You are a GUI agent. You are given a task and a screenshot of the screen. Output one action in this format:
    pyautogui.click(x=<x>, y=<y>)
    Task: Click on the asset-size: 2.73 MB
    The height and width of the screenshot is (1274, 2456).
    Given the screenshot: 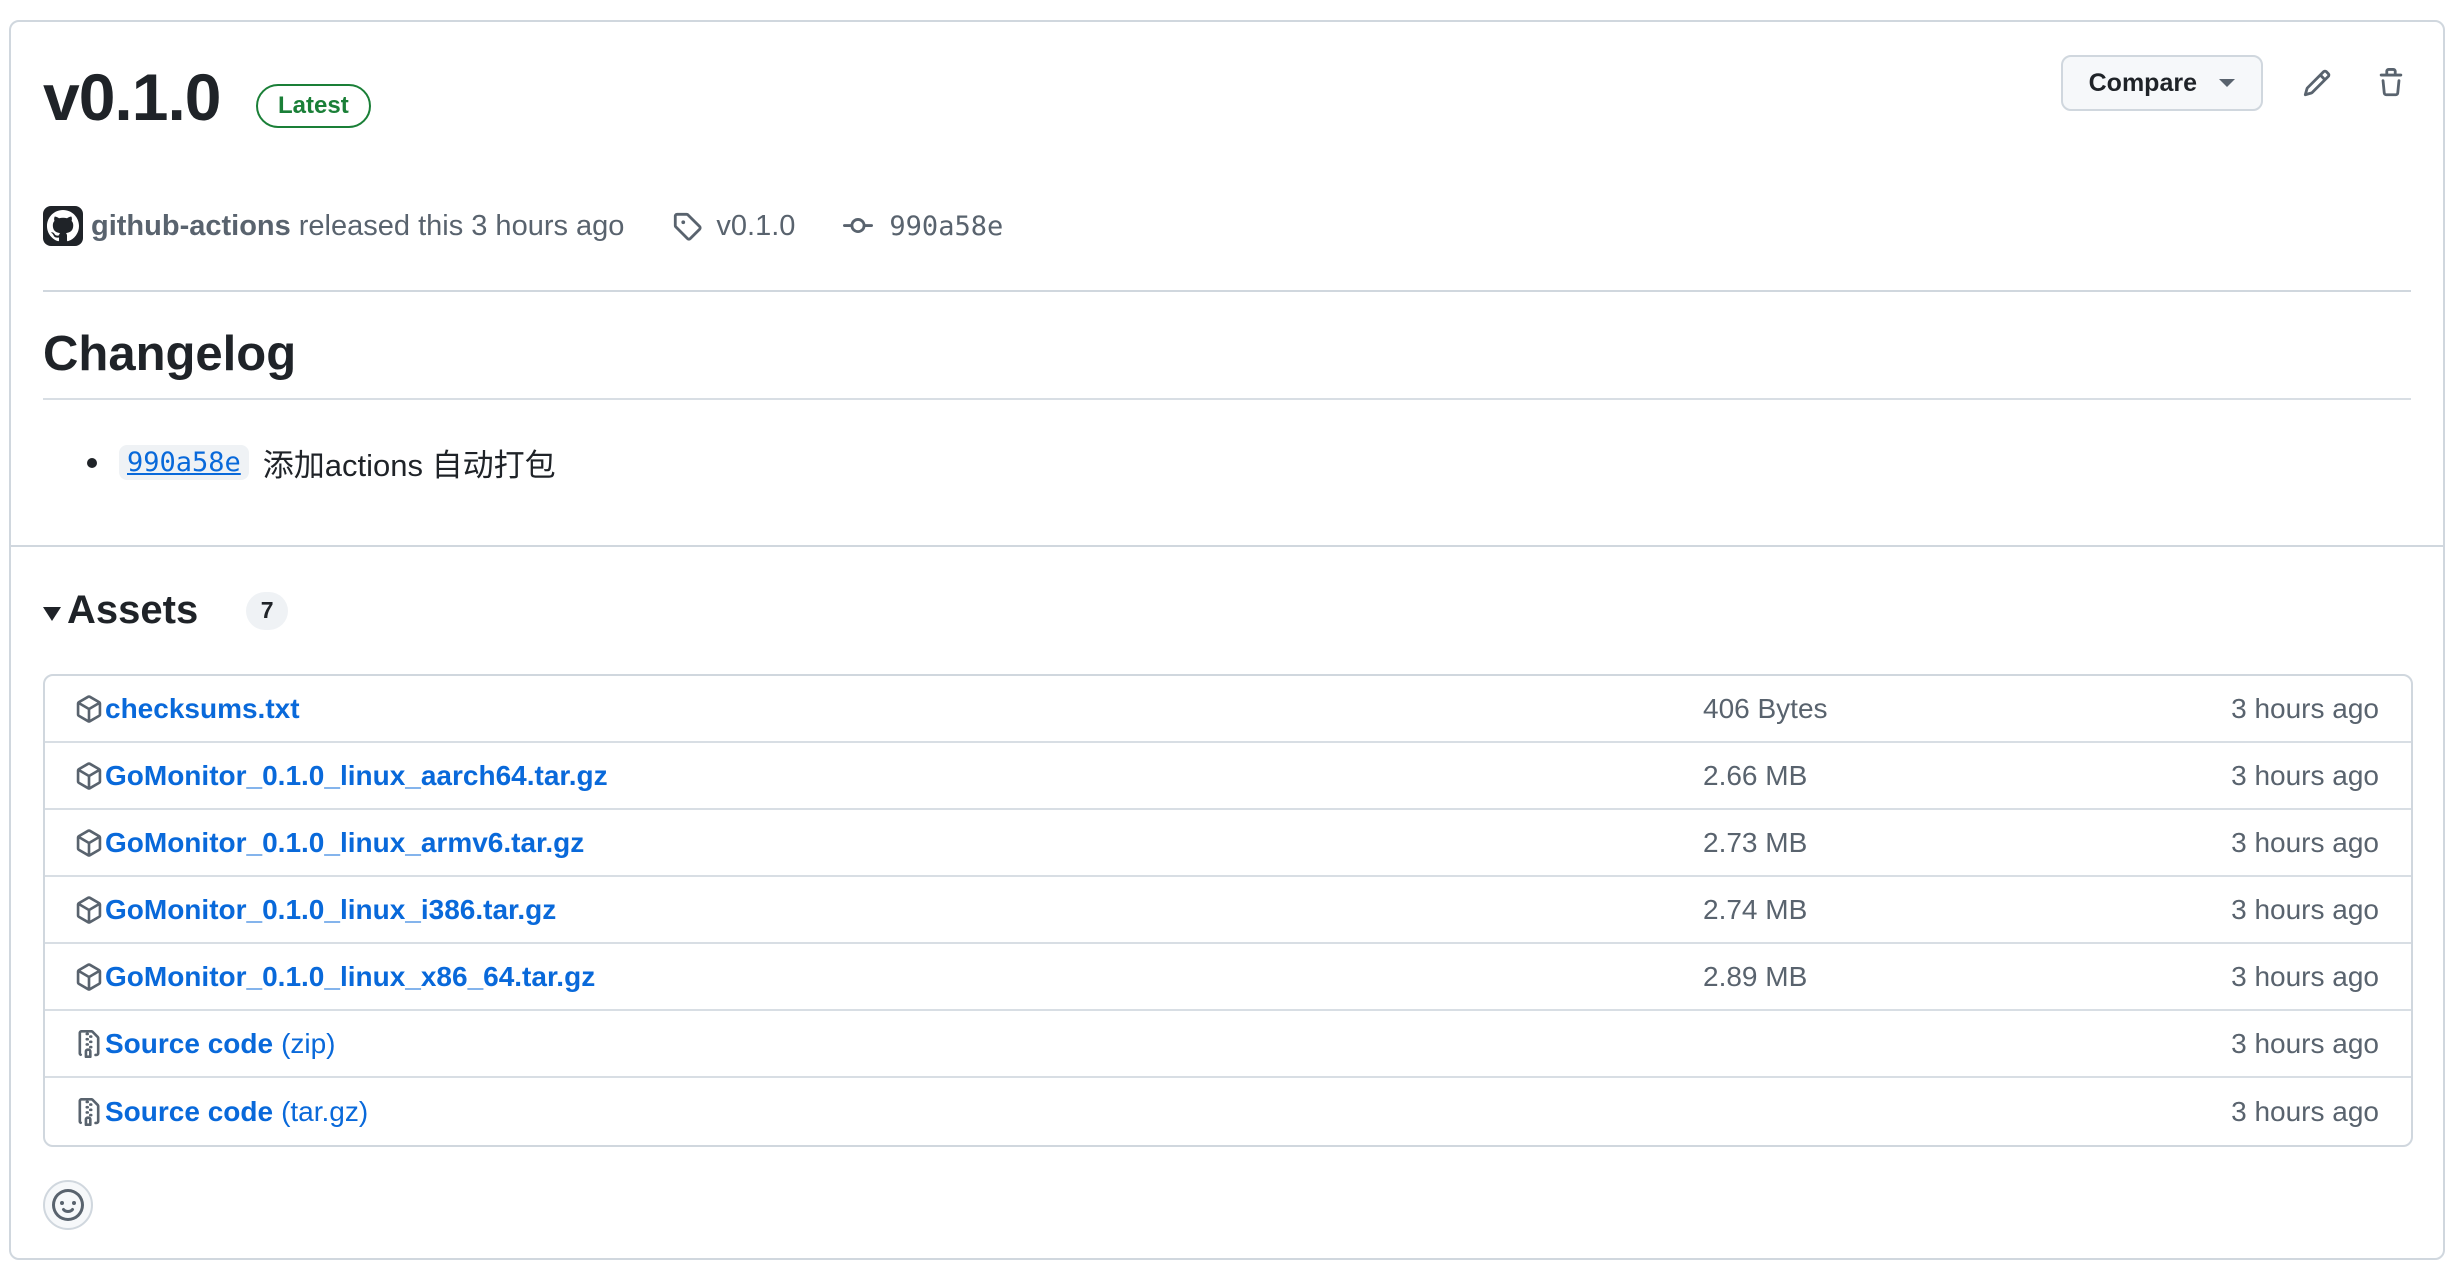 What is the action you would take?
    pyautogui.click(x=1755, y=842)
    